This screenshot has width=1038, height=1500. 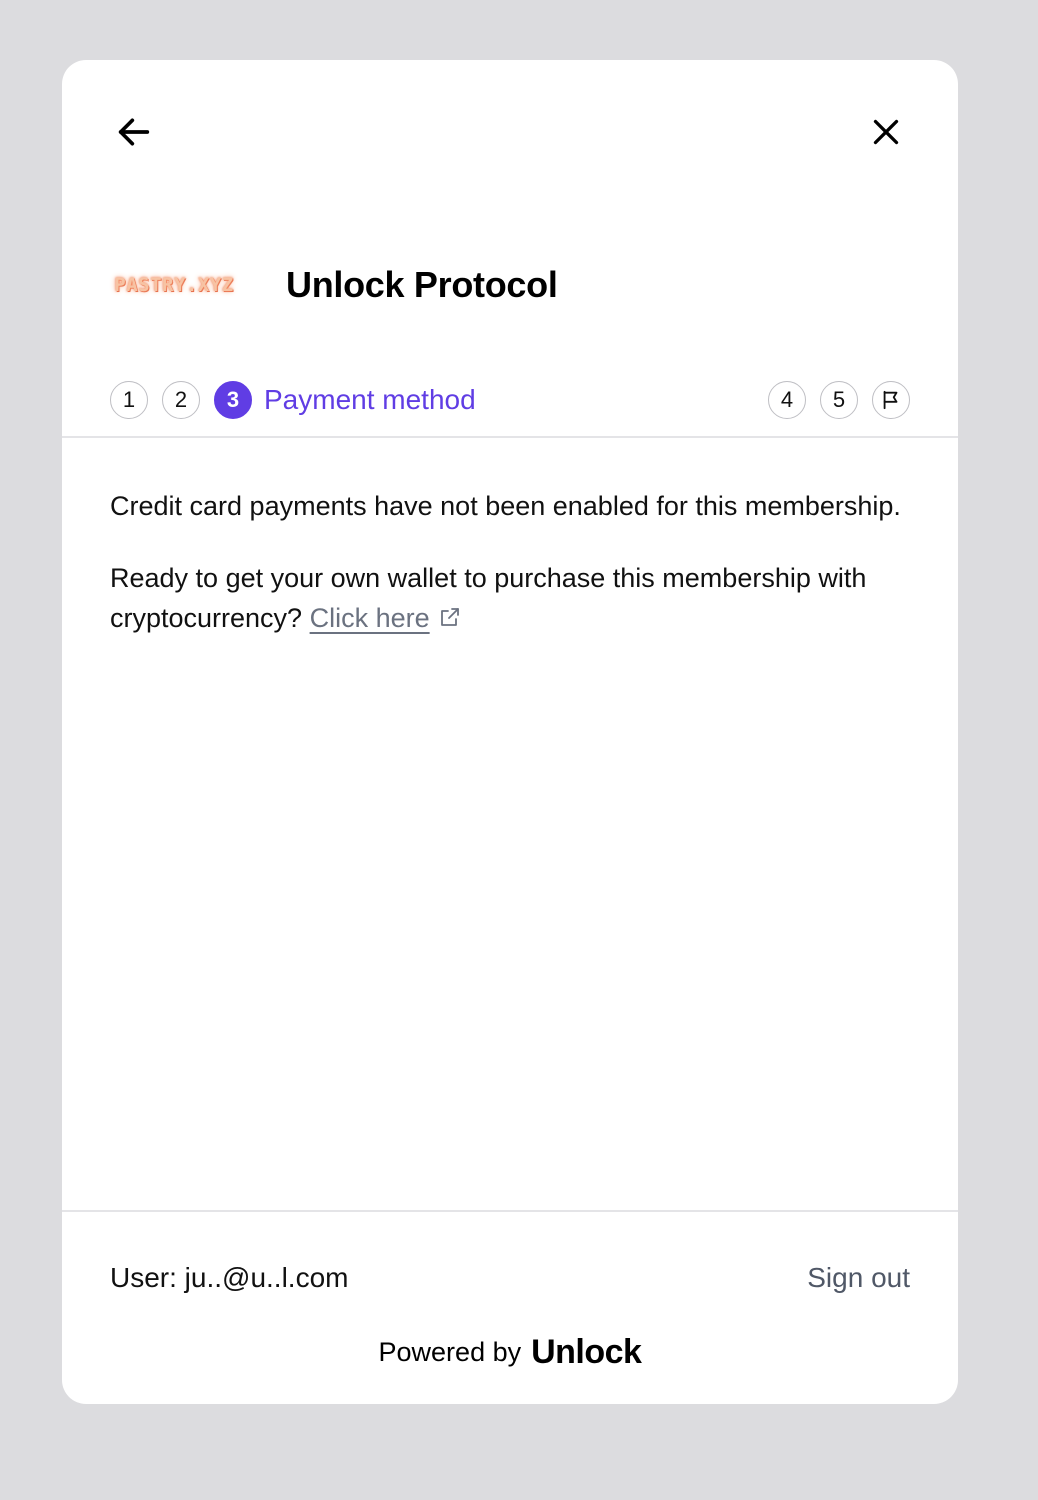 I want to click on external-link-icon, so click(x=450, y=617).